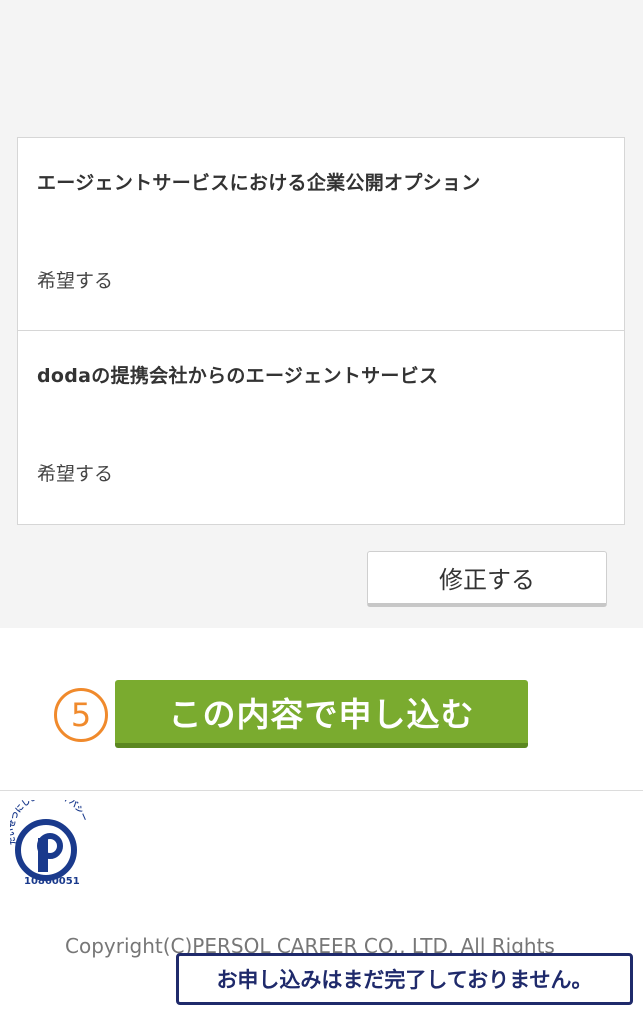 The image size is (643, 1024). I want to click on section-title: dodaの提携会社からのエージェントサービス, so click(238, 376).